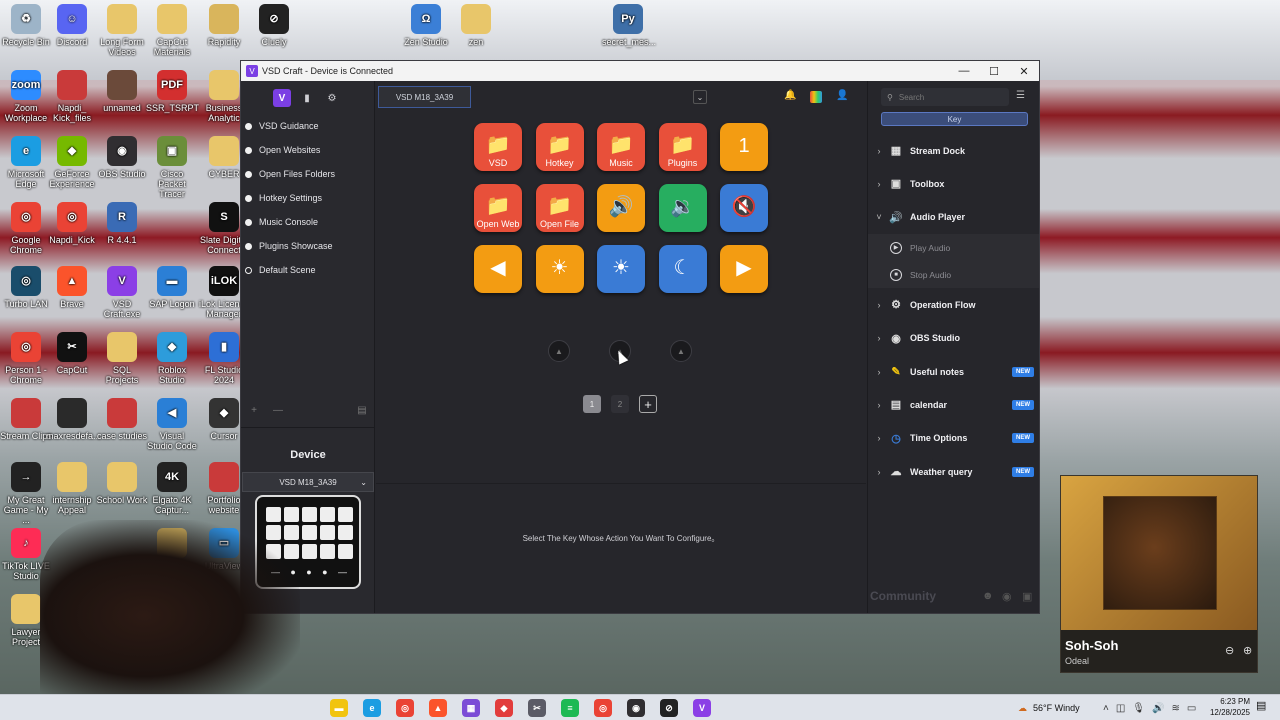  What do you see at coordinates (72, 25) in the screenshot?
I see `desktop-icon: ☺ Discord` at bounding box center [72, 25].